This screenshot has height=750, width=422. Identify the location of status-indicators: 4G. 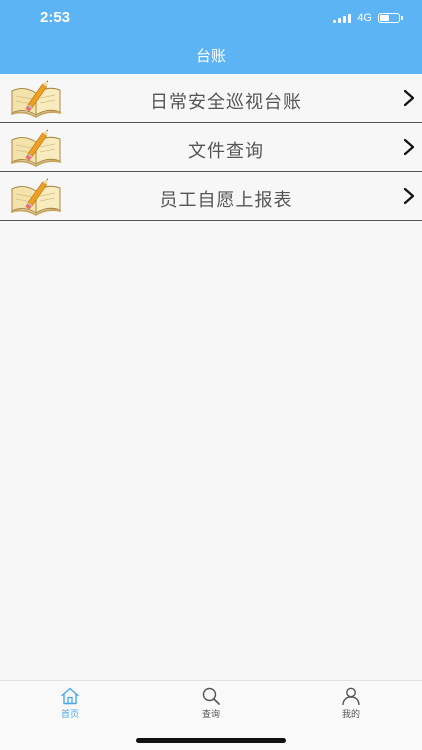
(368, 18).